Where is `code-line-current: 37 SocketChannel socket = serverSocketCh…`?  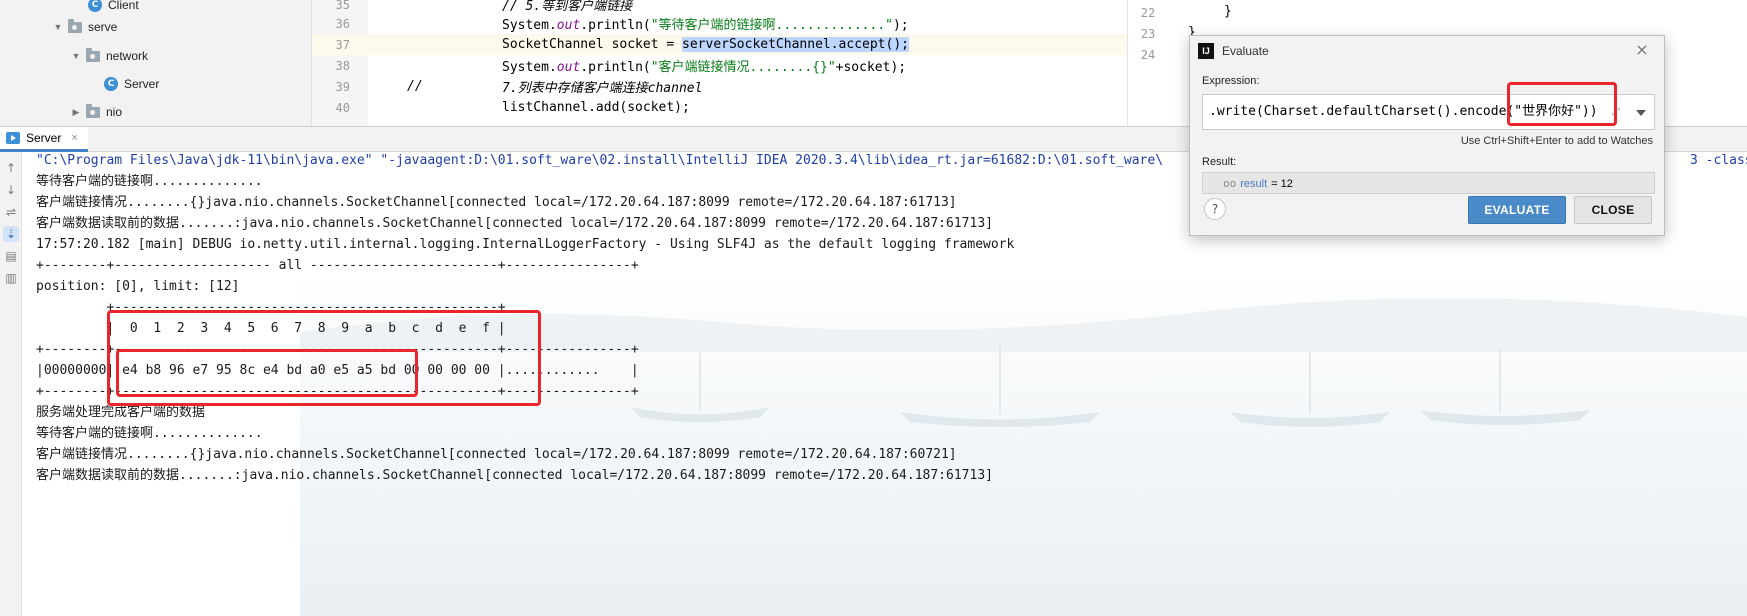 code-line-current: 37 SocketChannel socket = serverSocketCh… is located at coordinates (719, 44).